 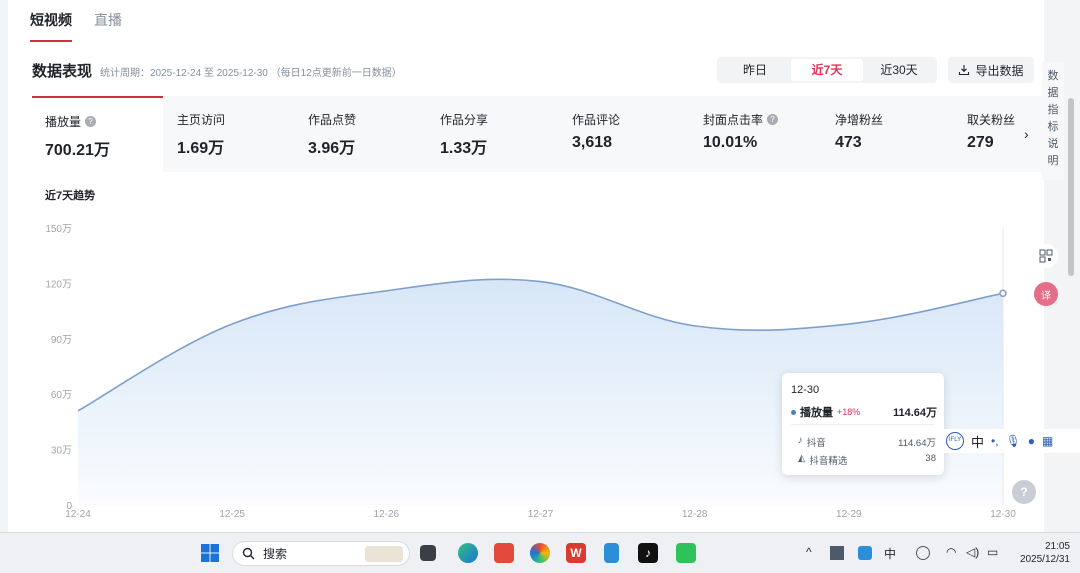 What do you see at coordinates (77, 150) in the screenshot?
I see `metric-value: 700.21万` at bounding box center [77, 150].